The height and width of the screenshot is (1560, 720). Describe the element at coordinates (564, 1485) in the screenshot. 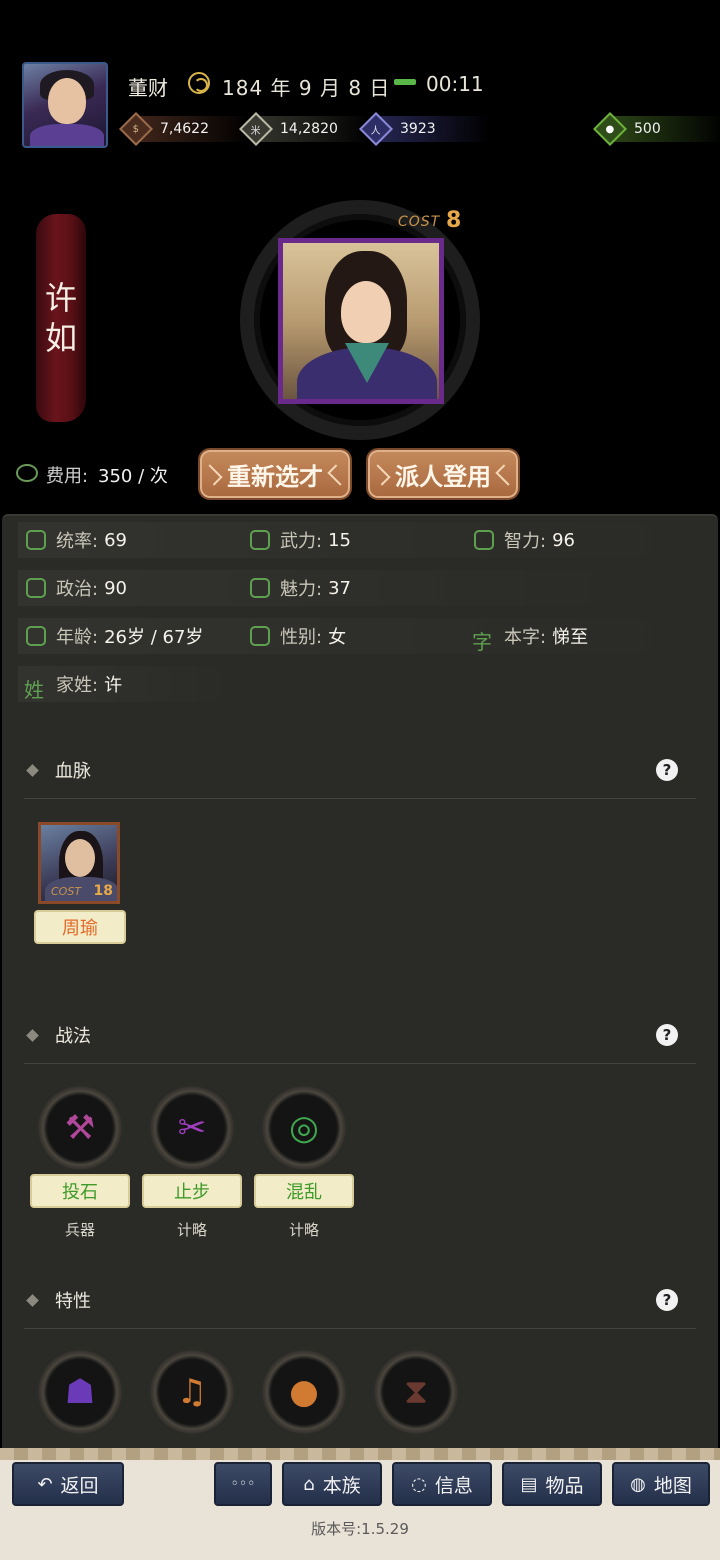

I see `nav-label: 物品` at that location.